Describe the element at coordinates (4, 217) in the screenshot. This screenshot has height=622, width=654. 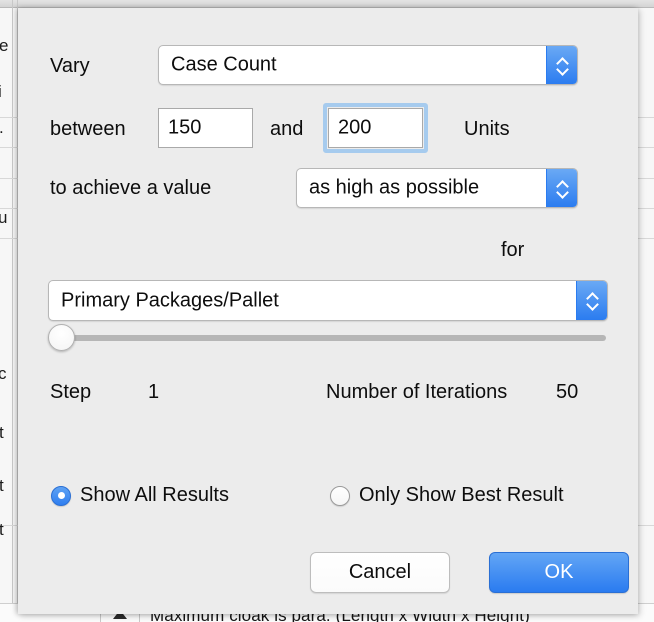
I see `background-text-fragment: u` at that location.